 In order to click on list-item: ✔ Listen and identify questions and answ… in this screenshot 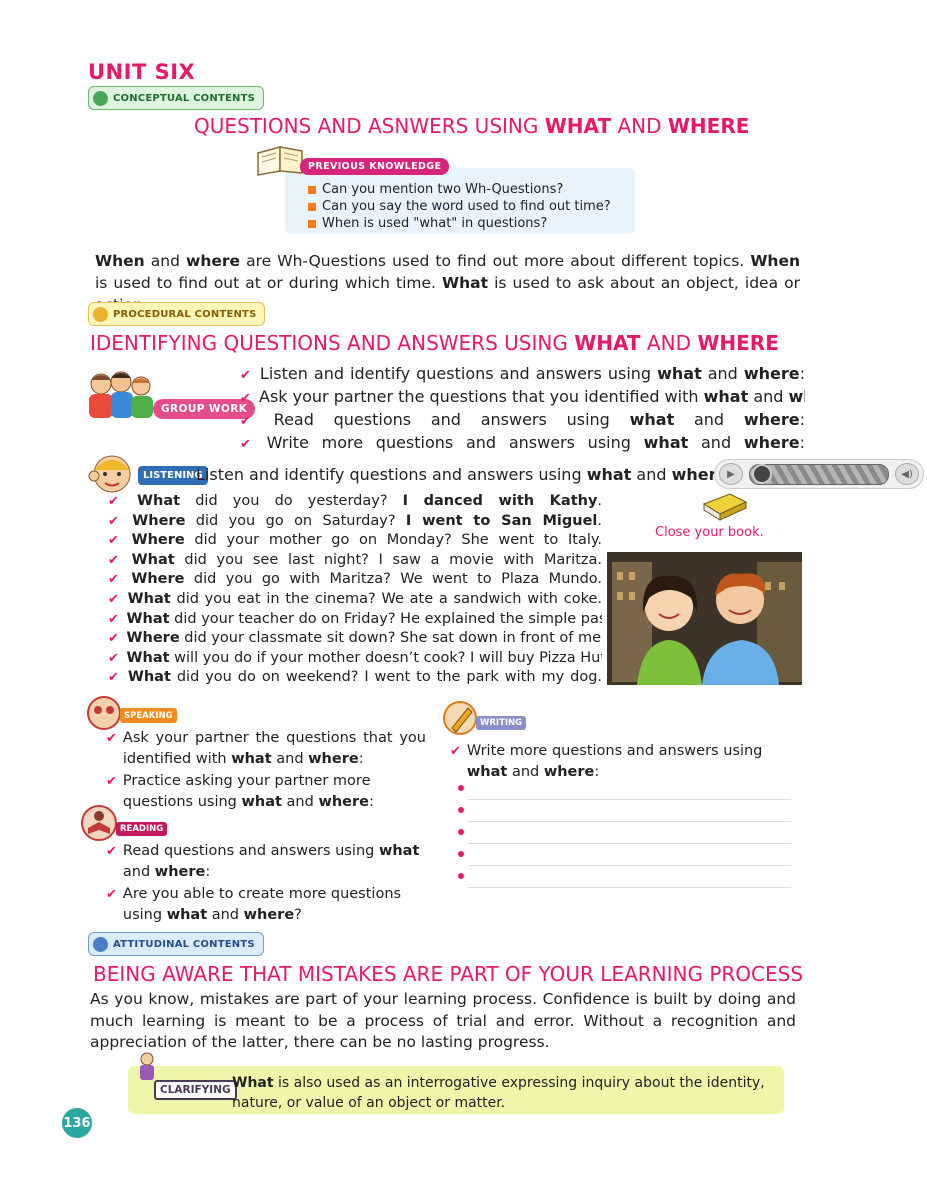, I will do `click(522, 373)`.